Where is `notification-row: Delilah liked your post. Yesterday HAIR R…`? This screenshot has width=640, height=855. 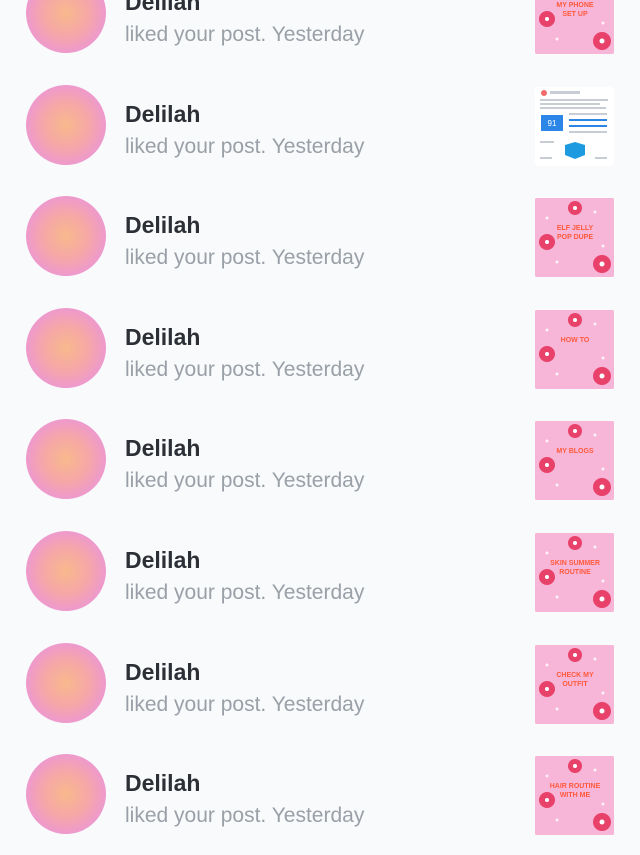 notification-row: Delilah liked your post. Yesterday HAIR R… is located at coordinates (320, 794).